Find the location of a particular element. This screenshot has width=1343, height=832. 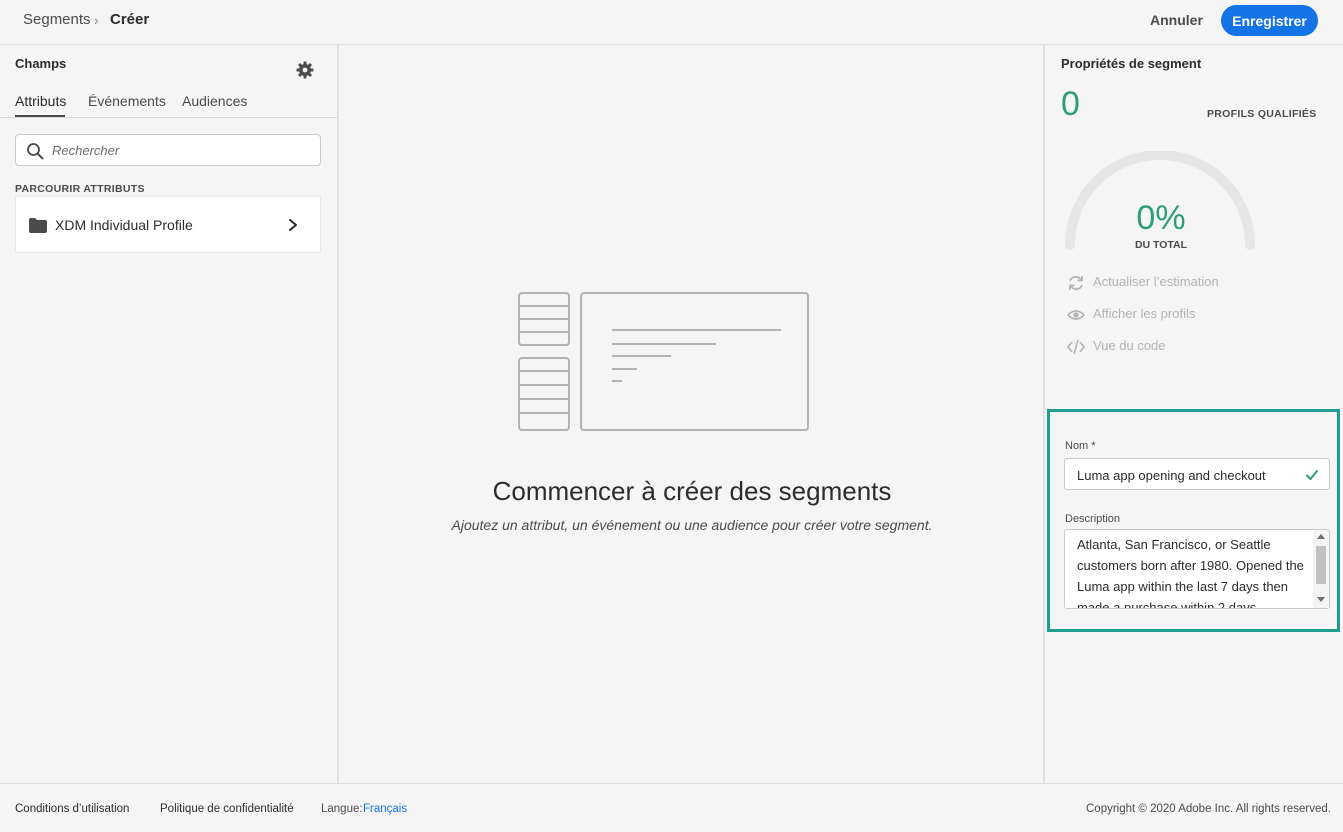

empty-state-illustration is located at coordinates (663, 361).